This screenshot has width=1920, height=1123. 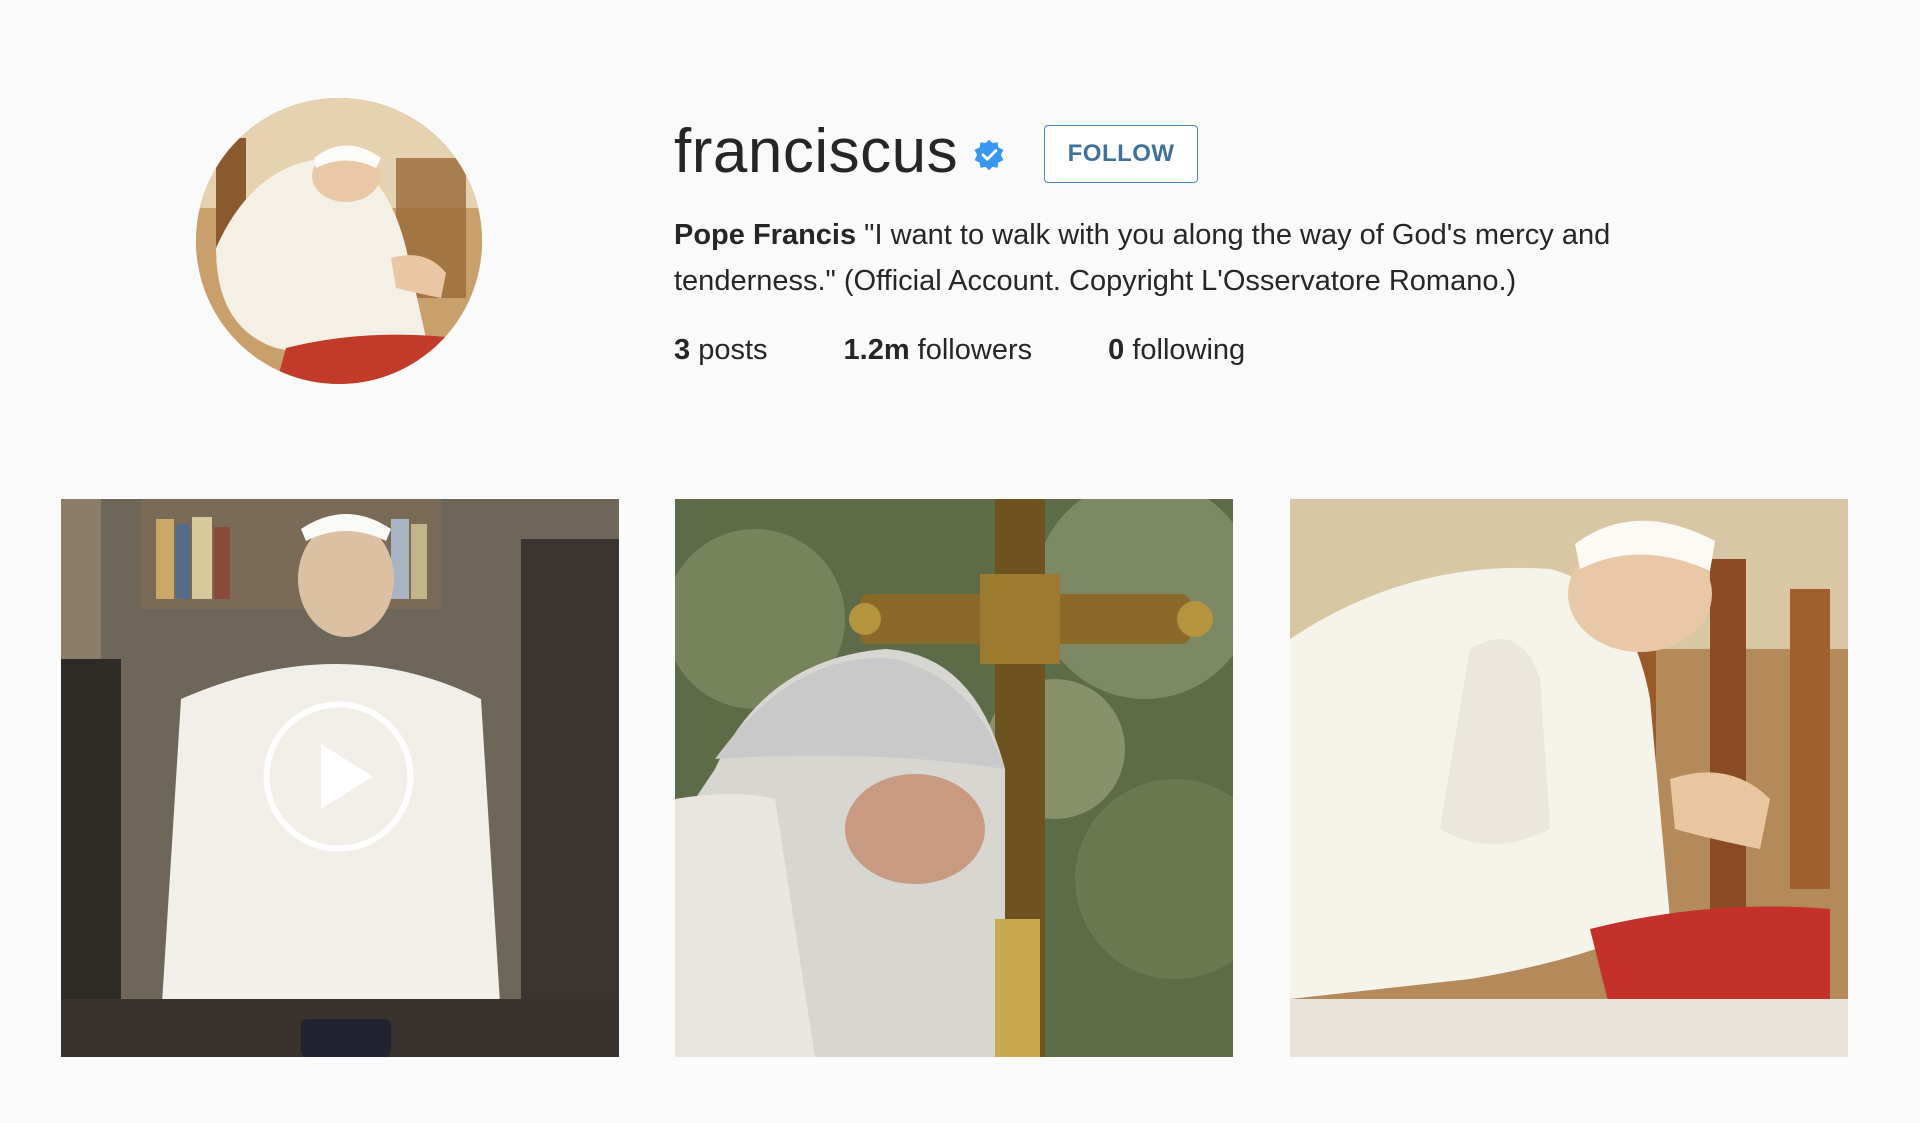 What do you see at coordinates (816, 151) in the screenshot?
I see `username: franciscus` at bounding box center [816, 151].